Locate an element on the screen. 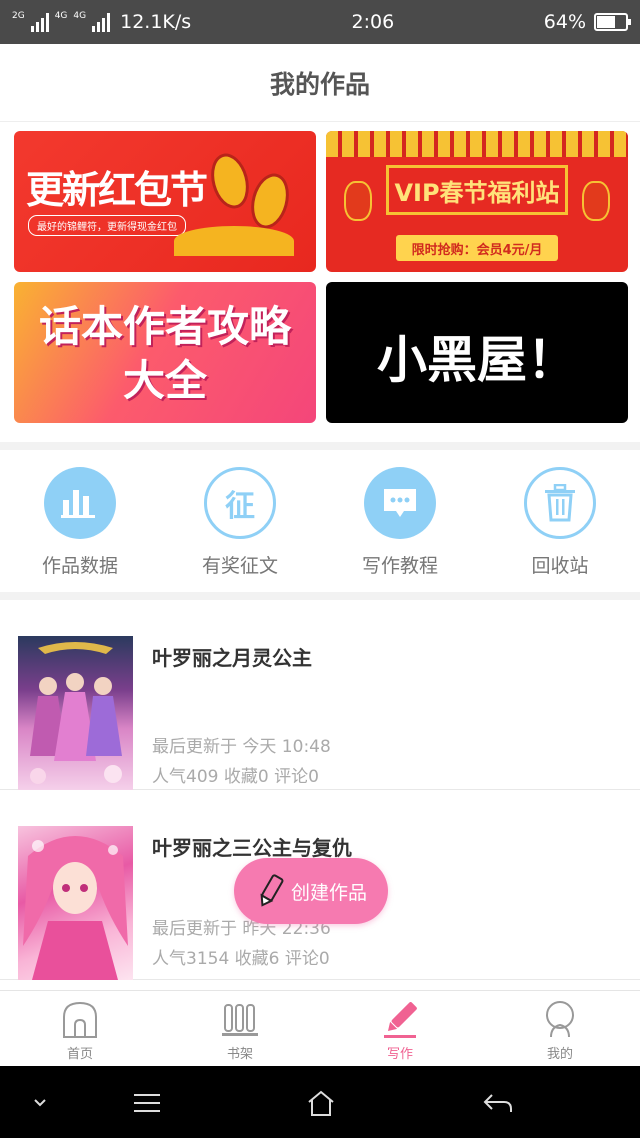  banner-vip-spring: VIP春节福利站 限时抢购：会员4元/月 is located at coordinates (477, 201).